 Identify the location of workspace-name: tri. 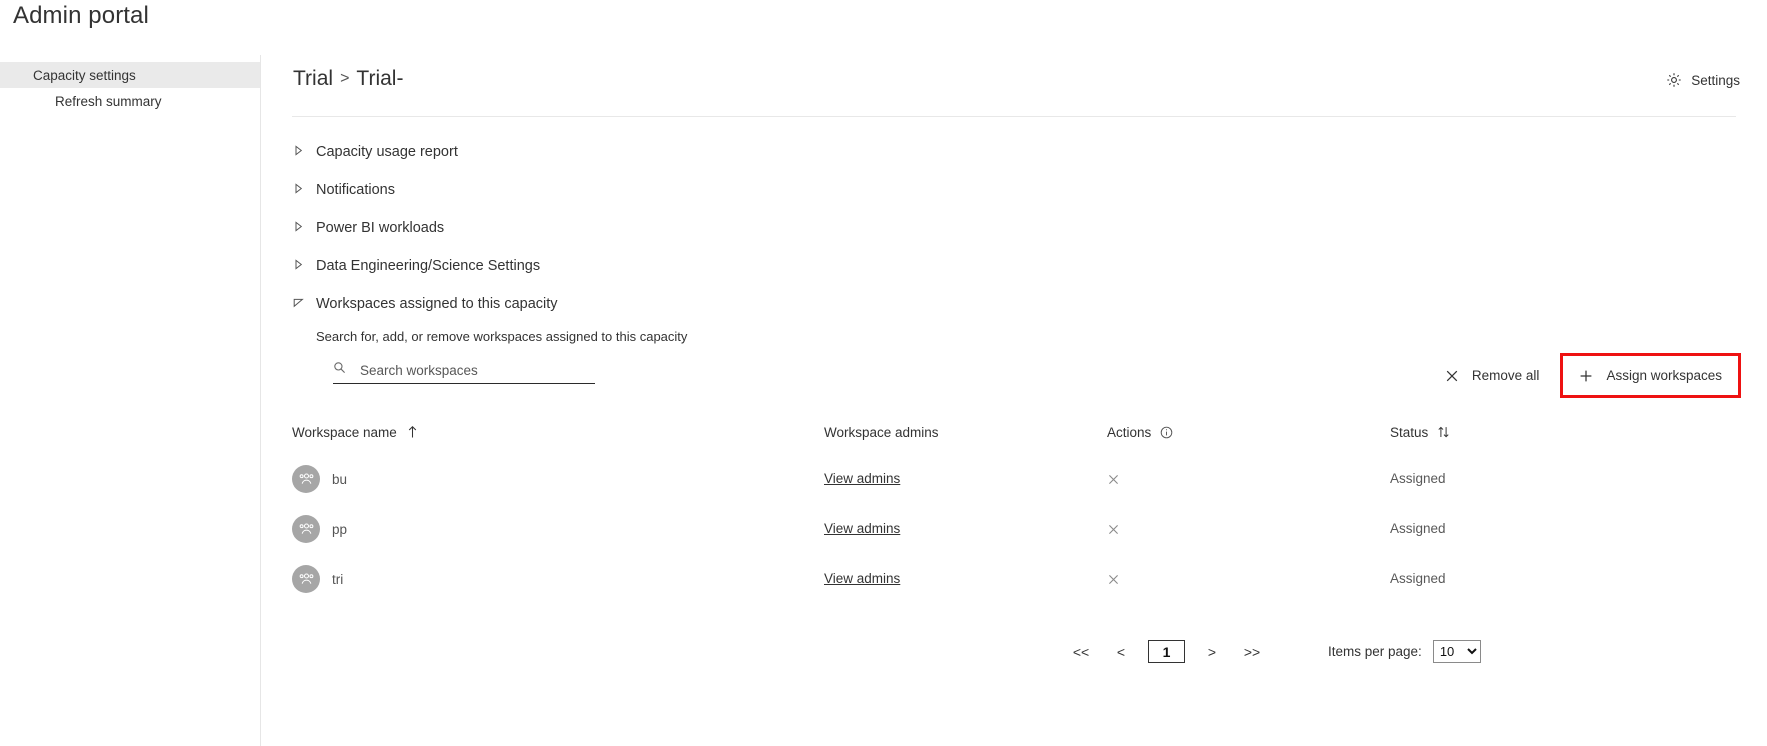
(338, 579).